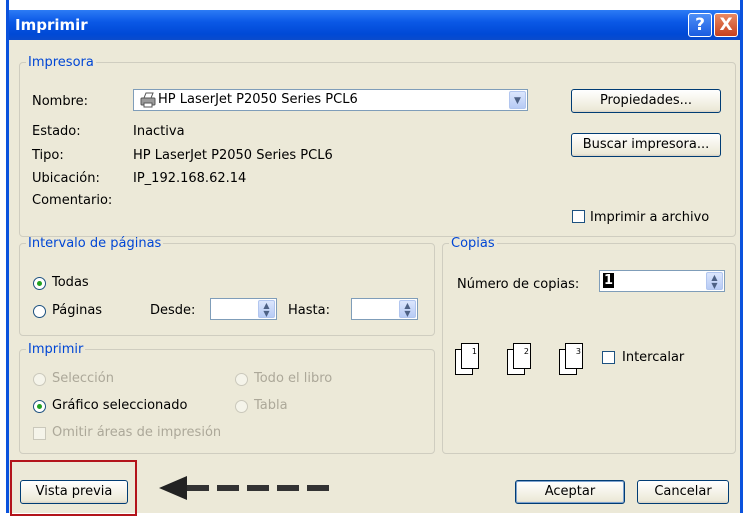  Describe the element at coordinates (83, 378) in the screenshot. I see `selection-label: Selección` at that location.